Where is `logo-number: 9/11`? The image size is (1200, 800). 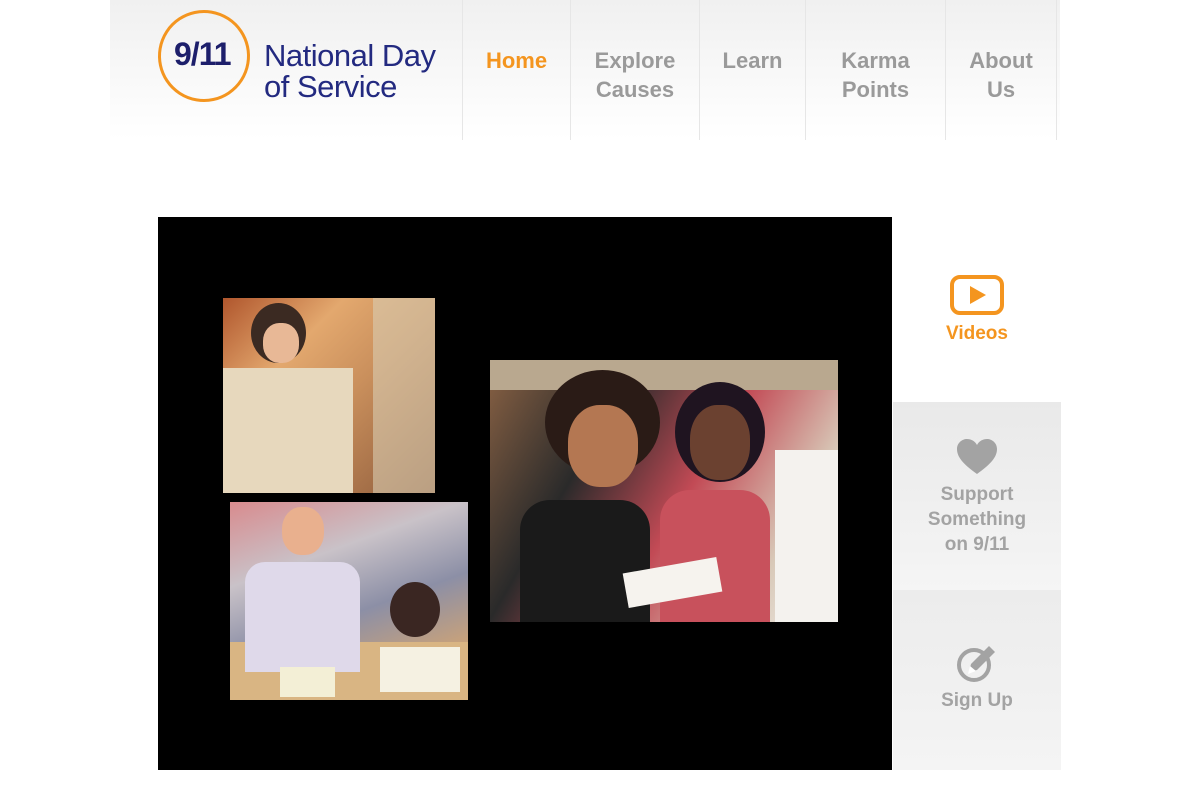 logo-number: 9/11 is located at coordinates (203, 54).